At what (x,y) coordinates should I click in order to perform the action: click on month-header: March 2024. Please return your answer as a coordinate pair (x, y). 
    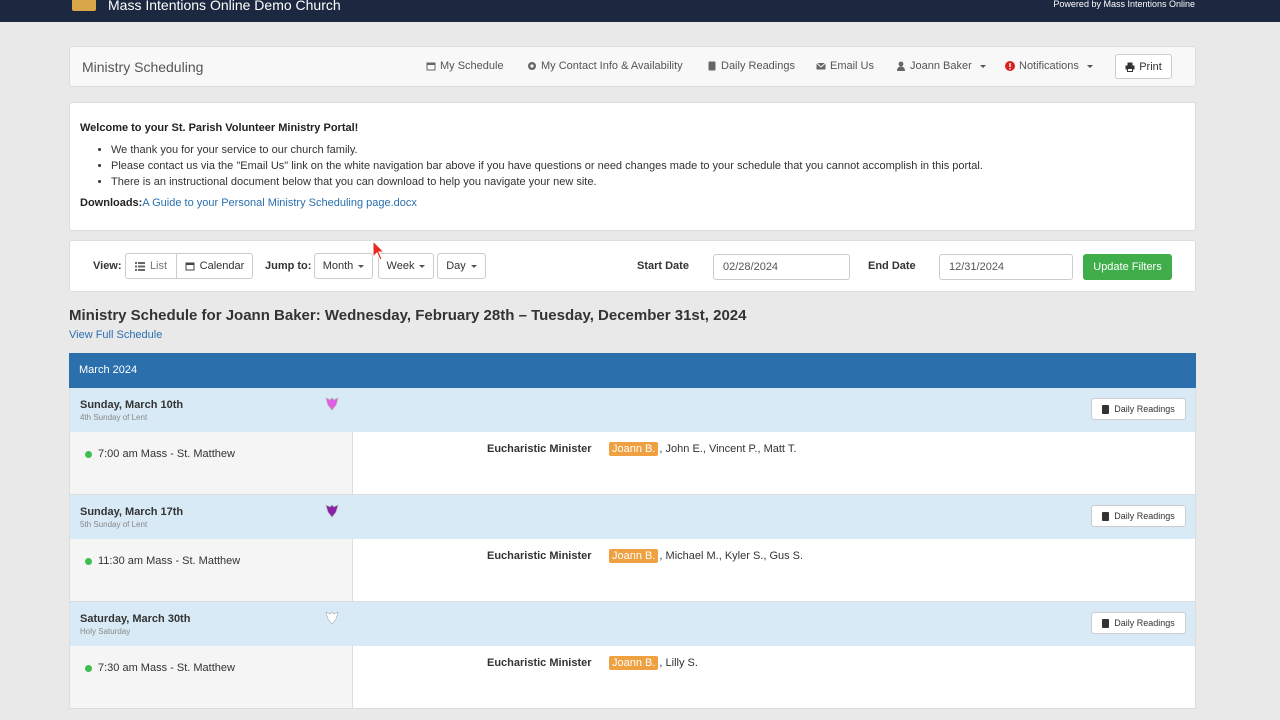
    Looking at the image, I should click on (632, 370).